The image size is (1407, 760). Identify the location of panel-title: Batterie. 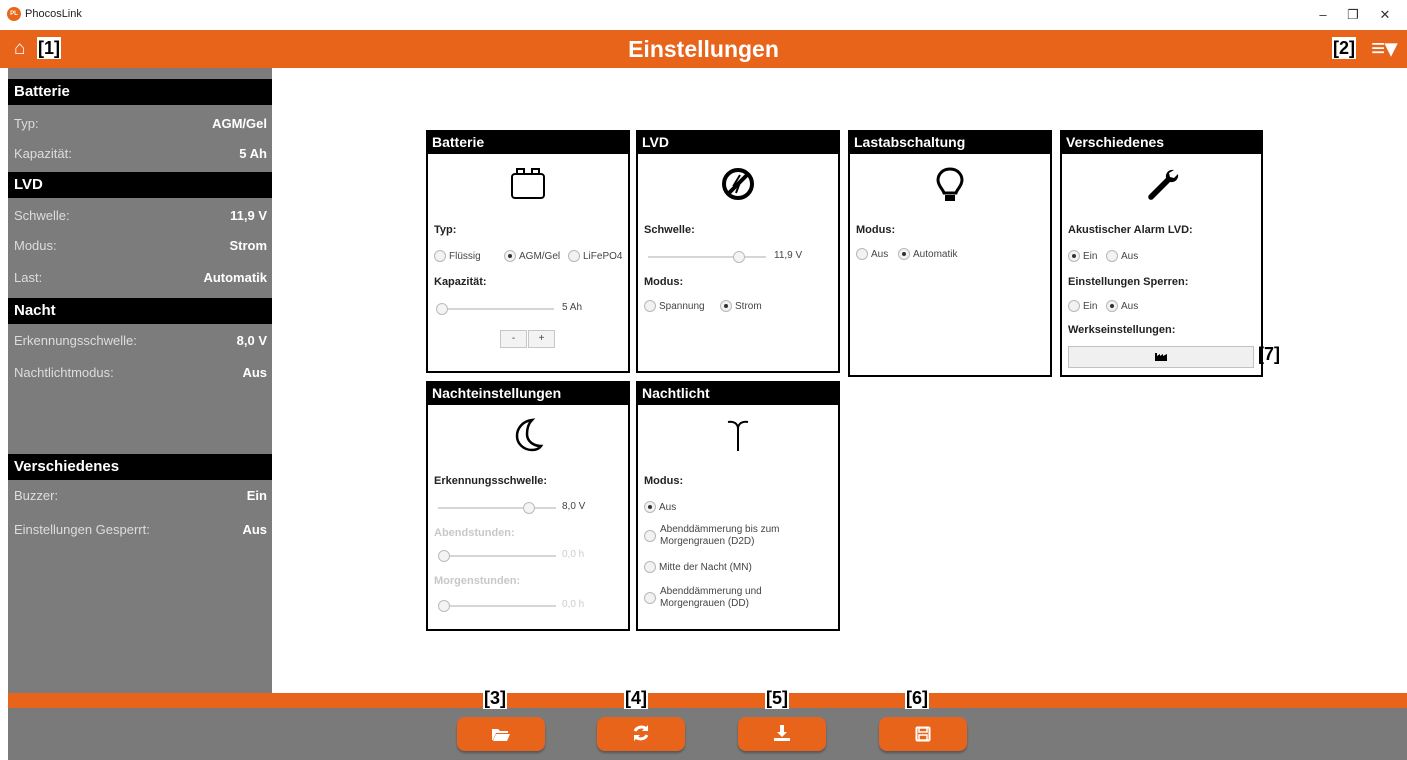
(528, 143).